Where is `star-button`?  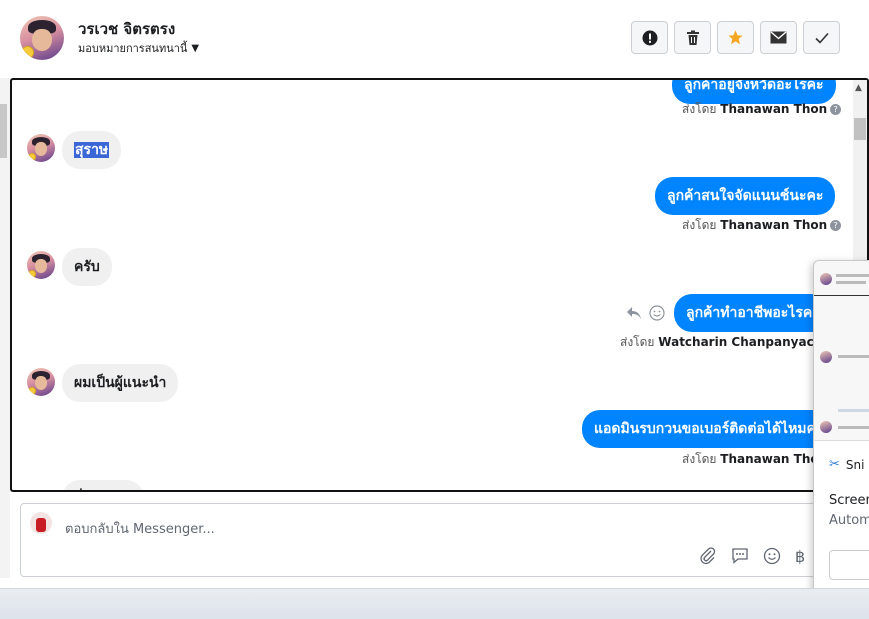
star-button is located at coordinates (735, 37).